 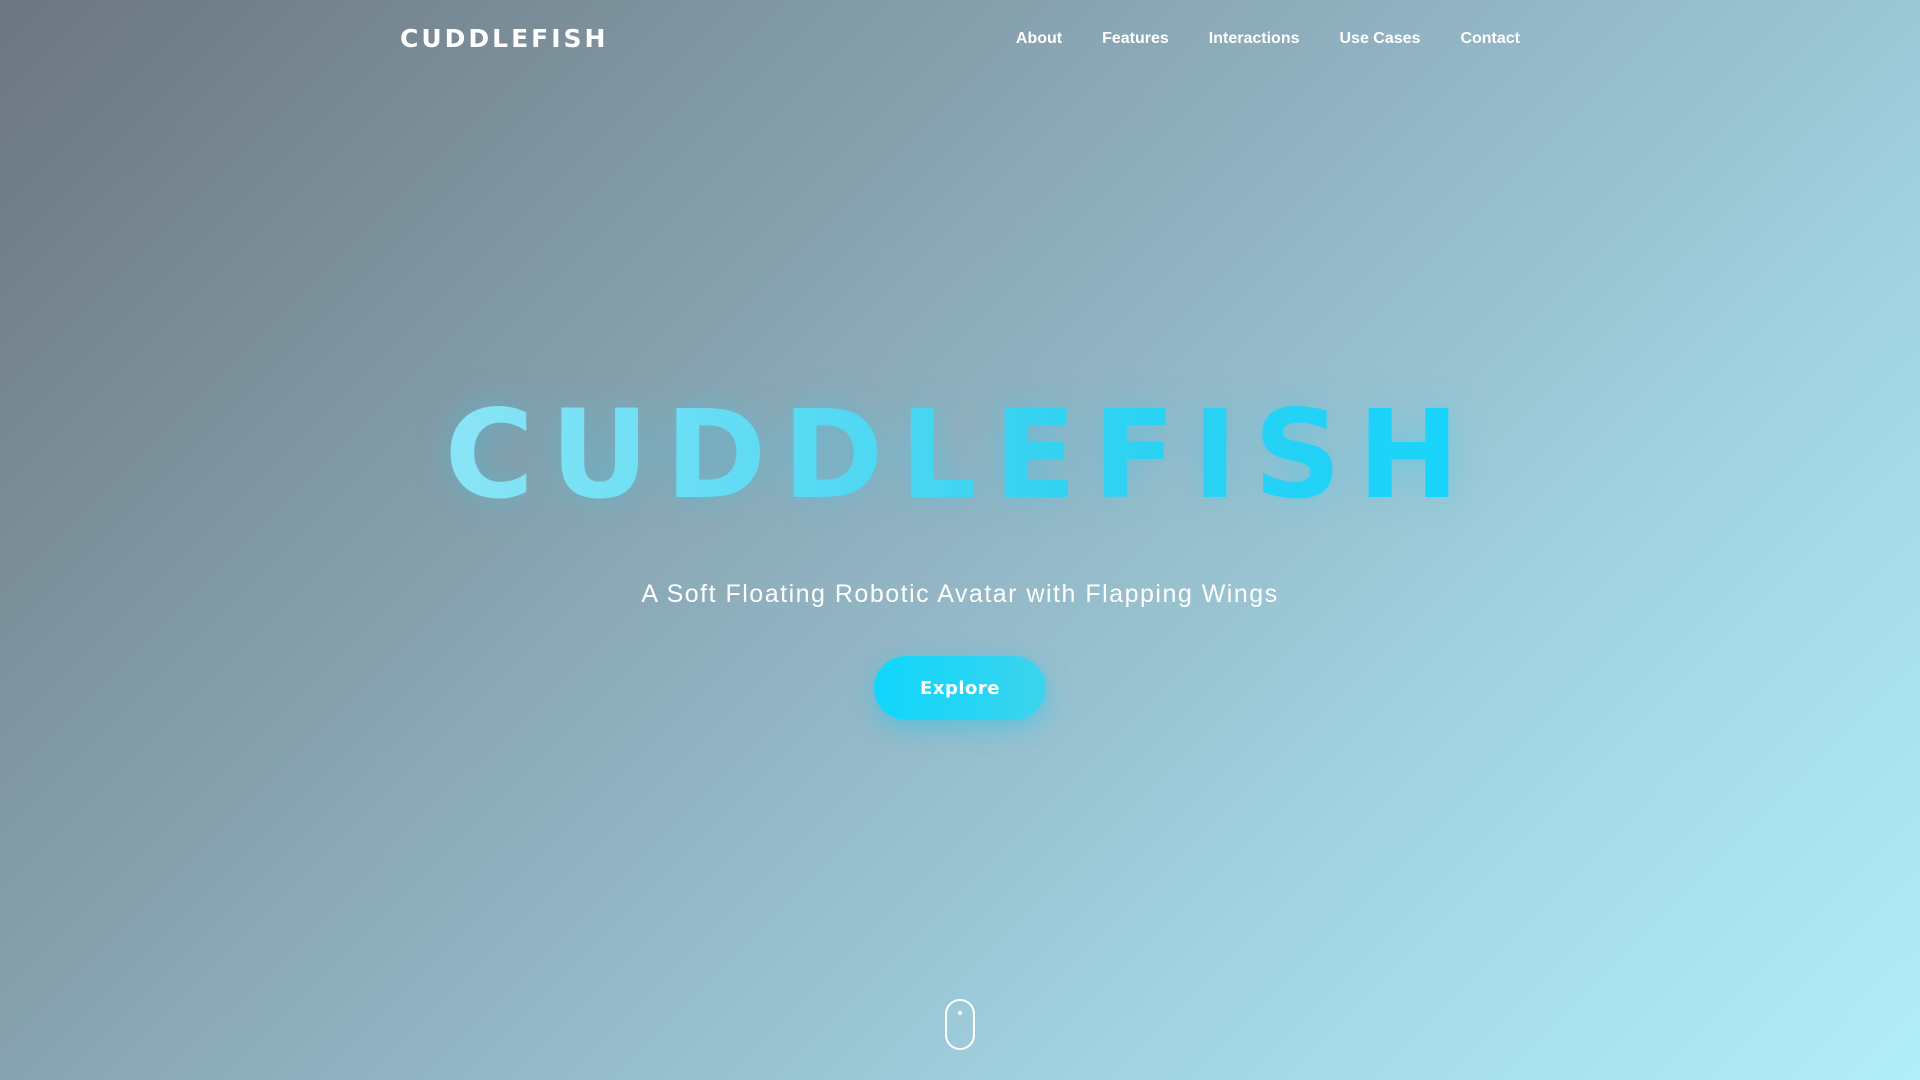 What do you see at coordinates (960, 455) in the screenshot?
I see `hero-title: CUDDLEFISH` at bounding box center [960, 455].